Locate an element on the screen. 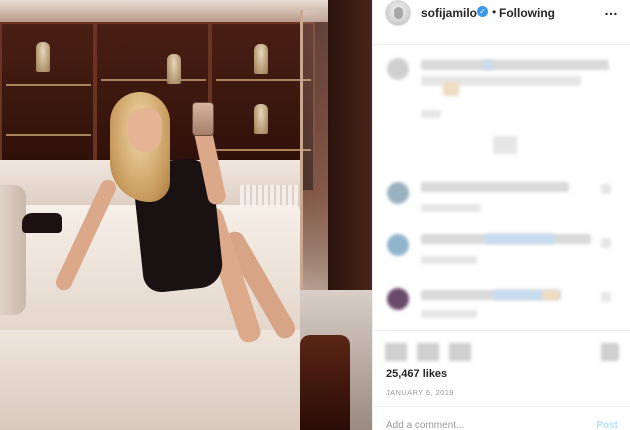 This screenshot has height=430, width=630. photo-shoe is located at coordinates (42, 223).